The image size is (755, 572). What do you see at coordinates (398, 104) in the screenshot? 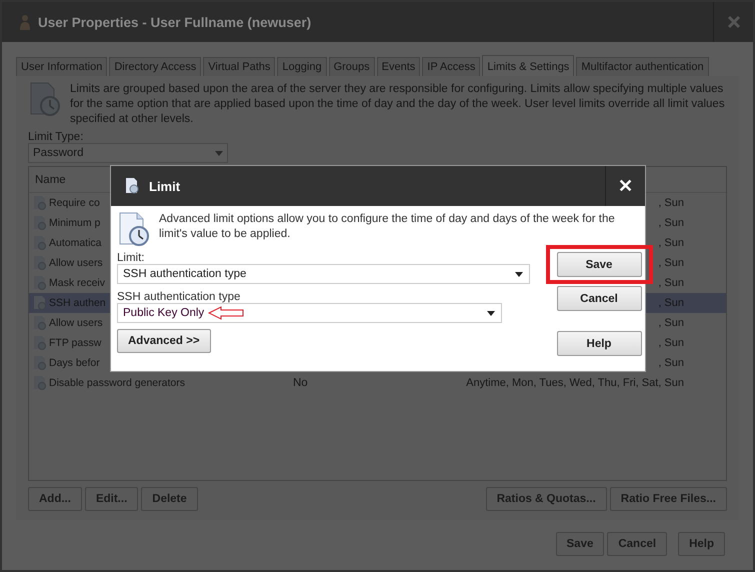
I see `description-text: Limits are grouped based upon the area of the server they are responsible for configuring. Limits allow specifying multiple values for the same option that are applied based upon the time of day and the day of the week. User level limits override all limit values specified at other levels.` at bounding box center [398, 104].